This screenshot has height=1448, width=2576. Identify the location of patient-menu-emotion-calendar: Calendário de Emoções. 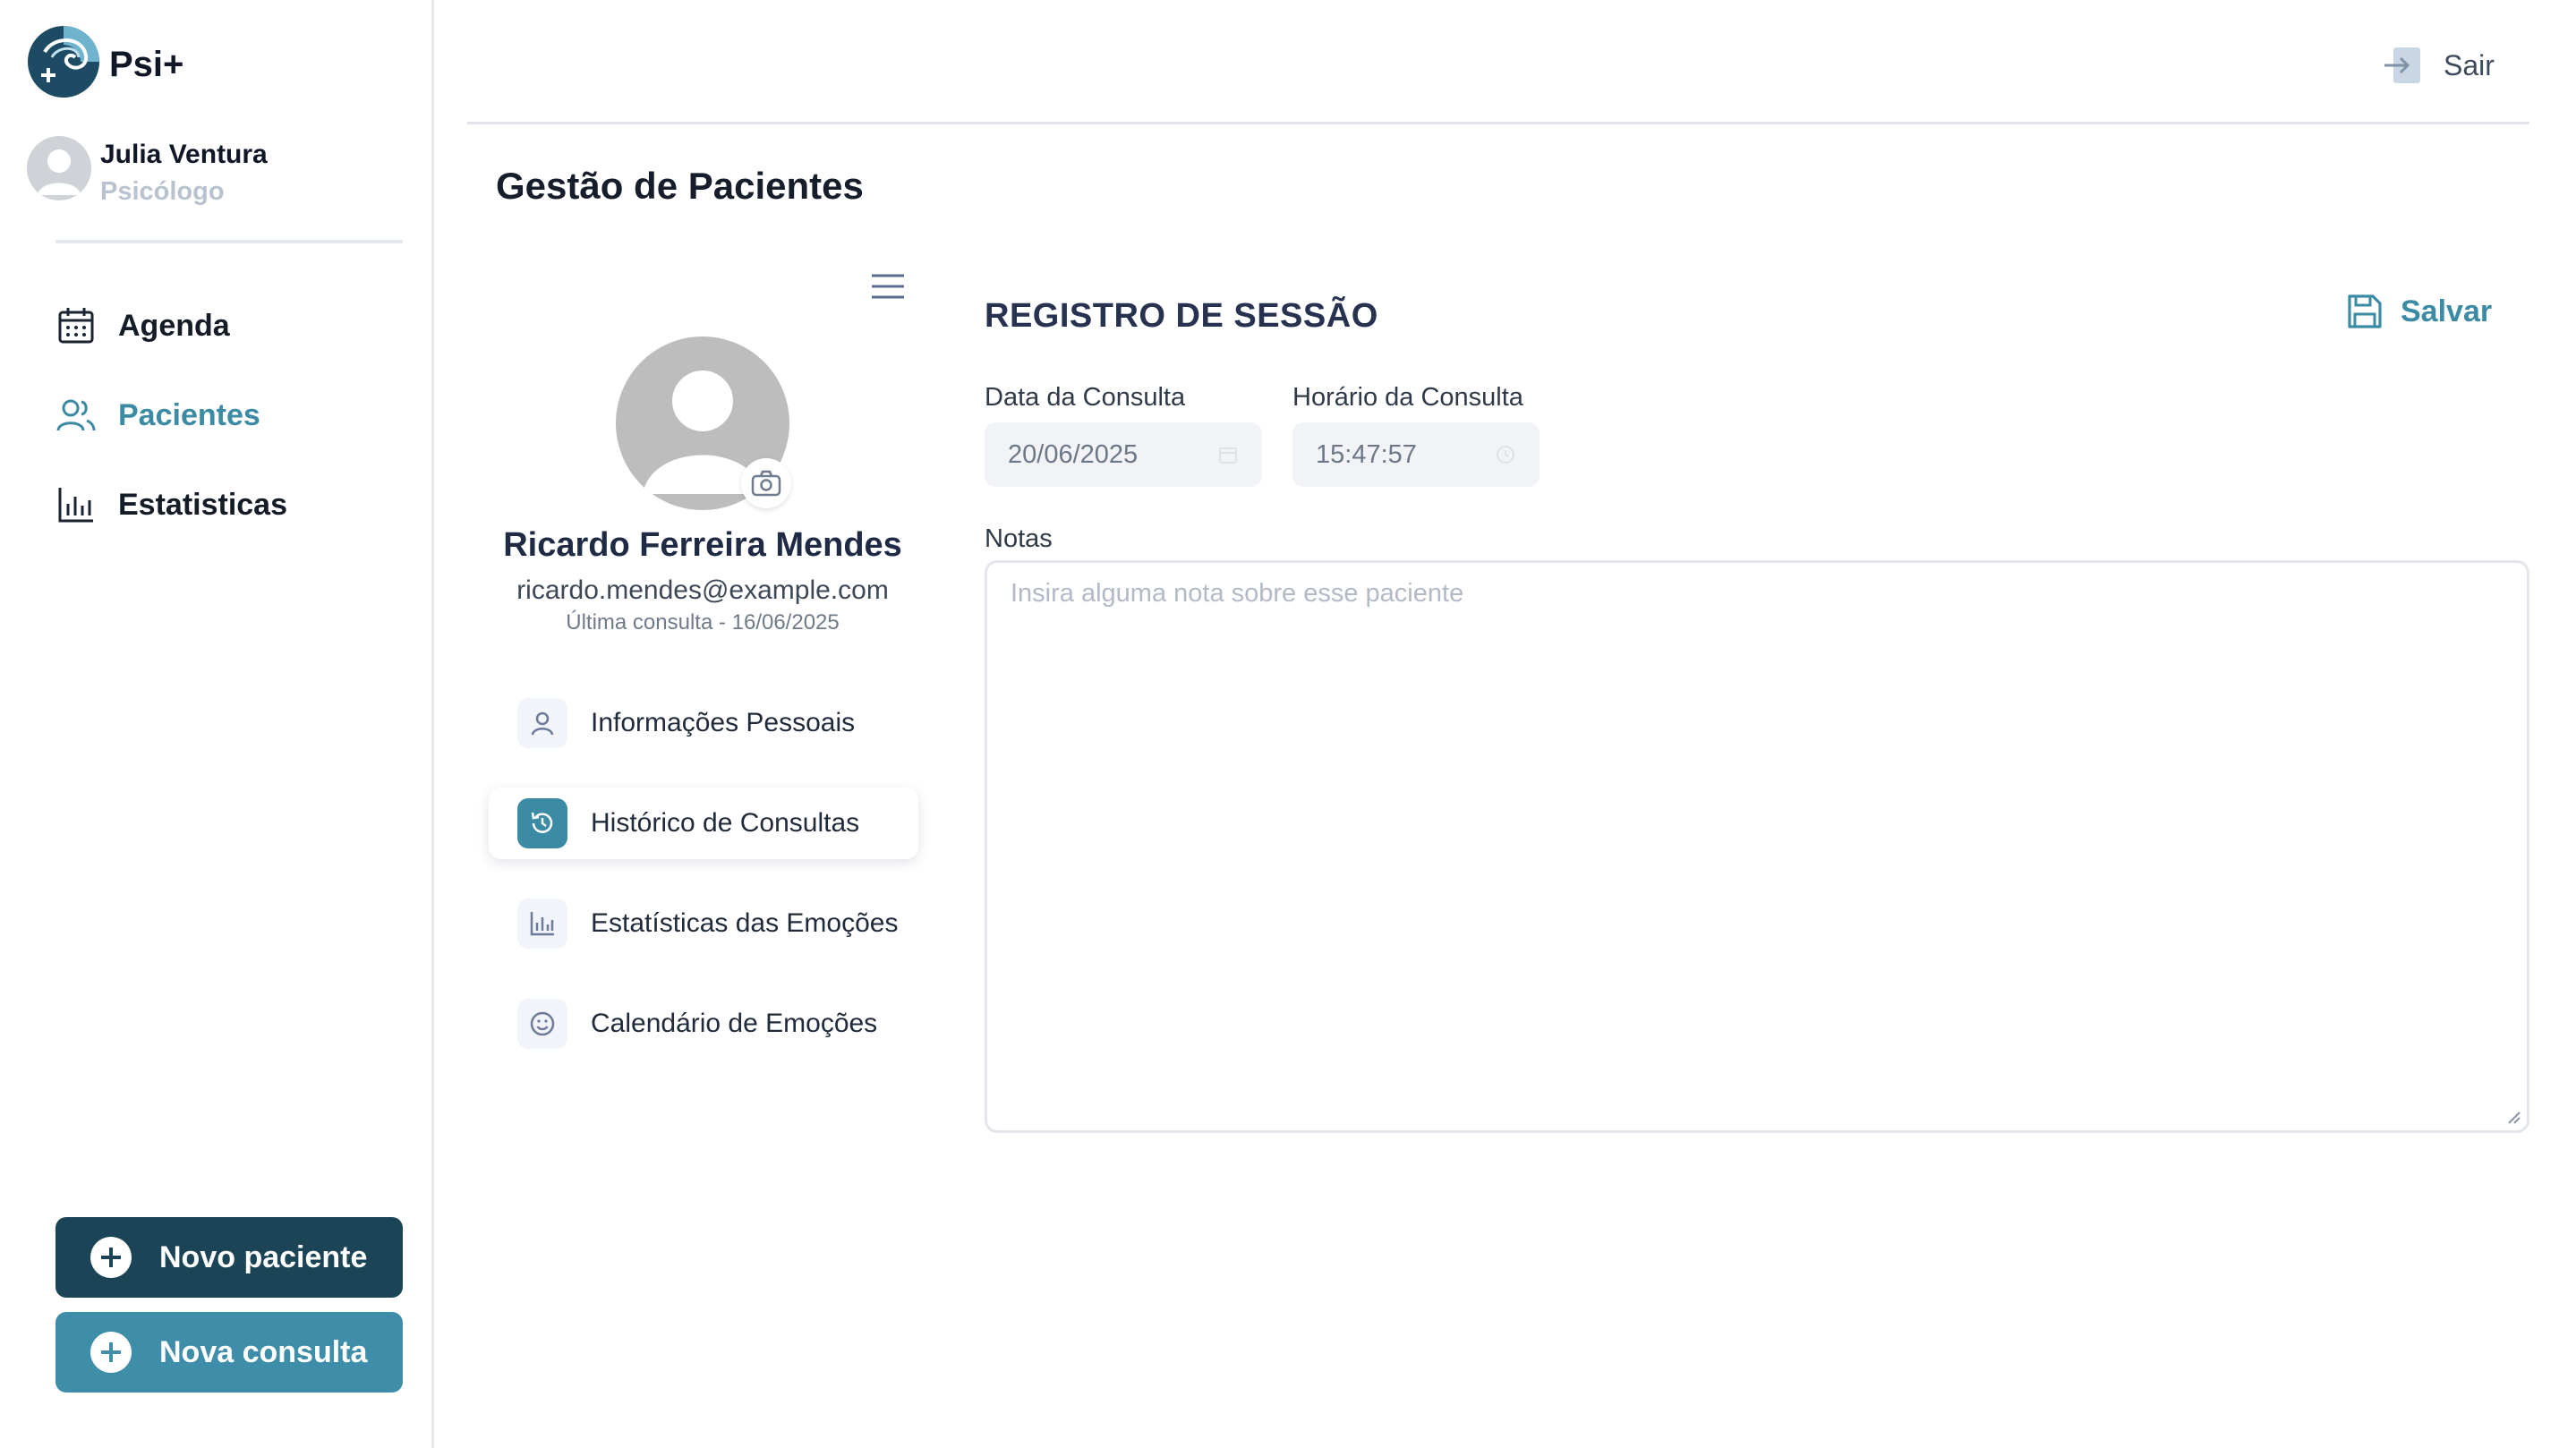
(703, 1024).